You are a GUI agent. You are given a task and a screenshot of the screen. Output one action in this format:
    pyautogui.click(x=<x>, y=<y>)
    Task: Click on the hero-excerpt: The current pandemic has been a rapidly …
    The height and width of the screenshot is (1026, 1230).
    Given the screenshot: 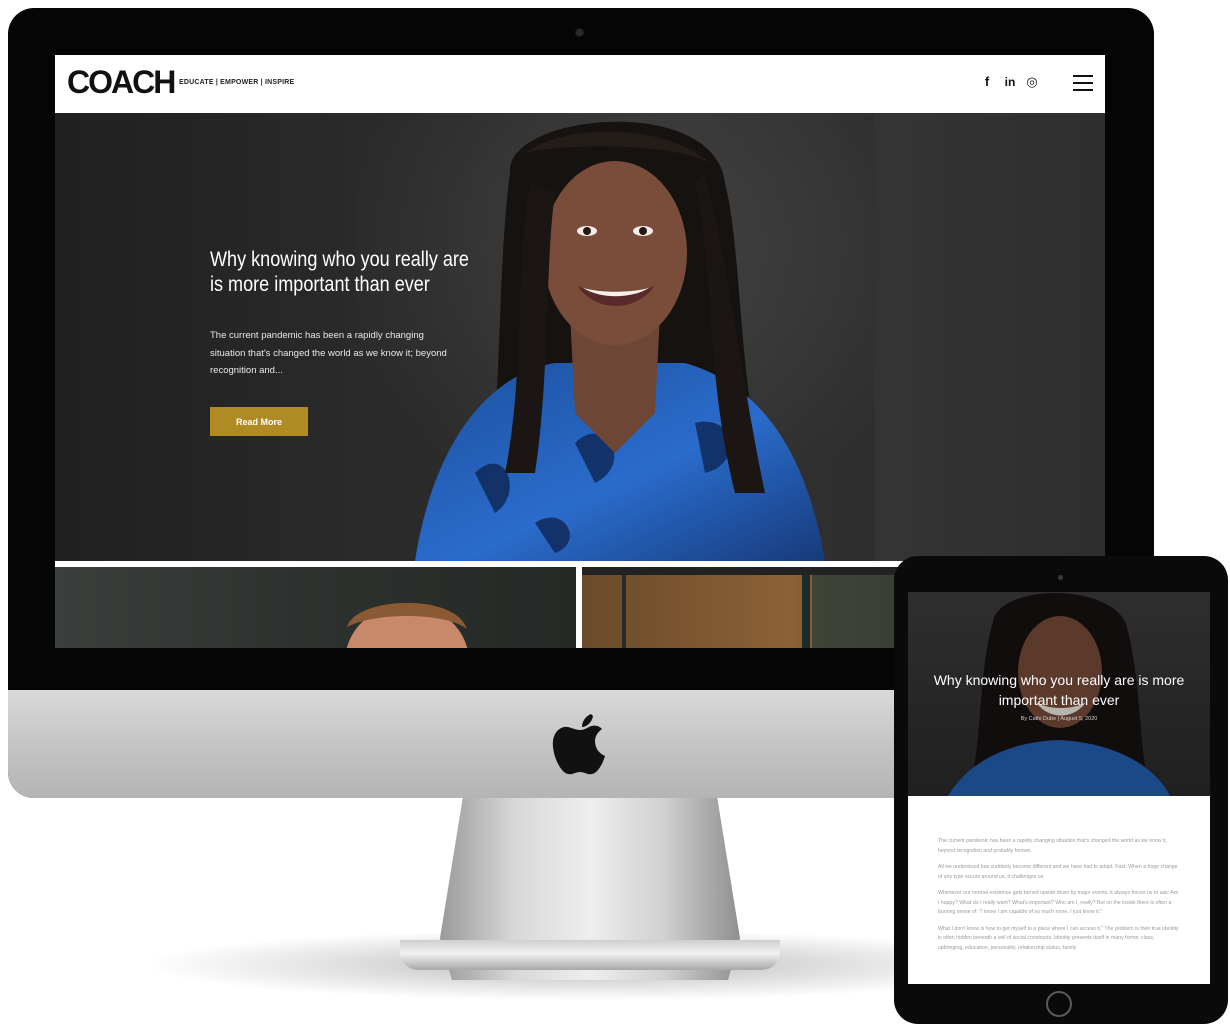 What is the action you would take?
    pyautogui.click(x=328, y=353)
    